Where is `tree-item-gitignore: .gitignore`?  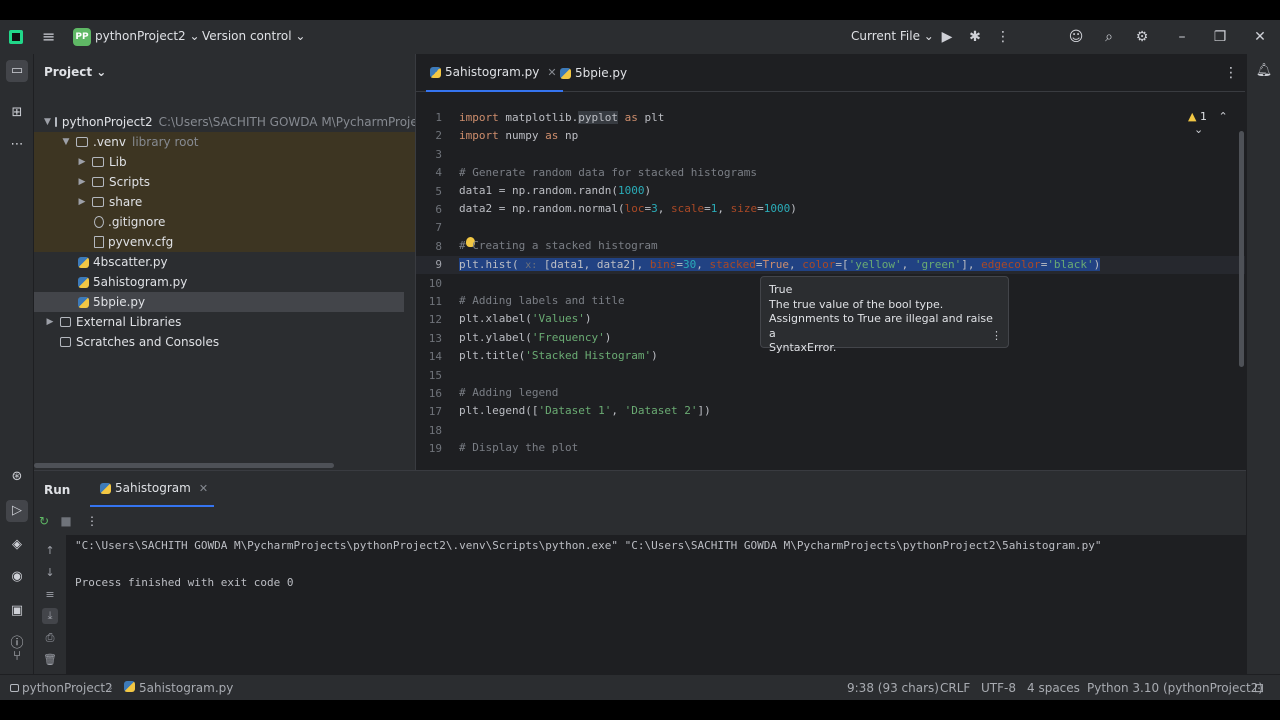
tree-item-gitignore: .gitignore is located at coordinates (224, 222).